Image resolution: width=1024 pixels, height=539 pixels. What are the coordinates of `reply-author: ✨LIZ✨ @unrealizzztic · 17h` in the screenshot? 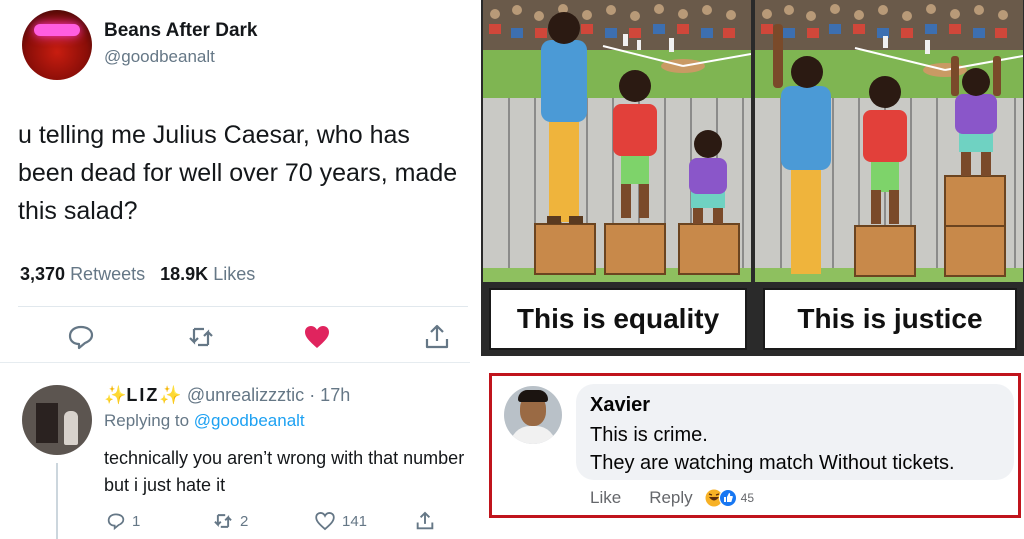 It's located at (227, 395).